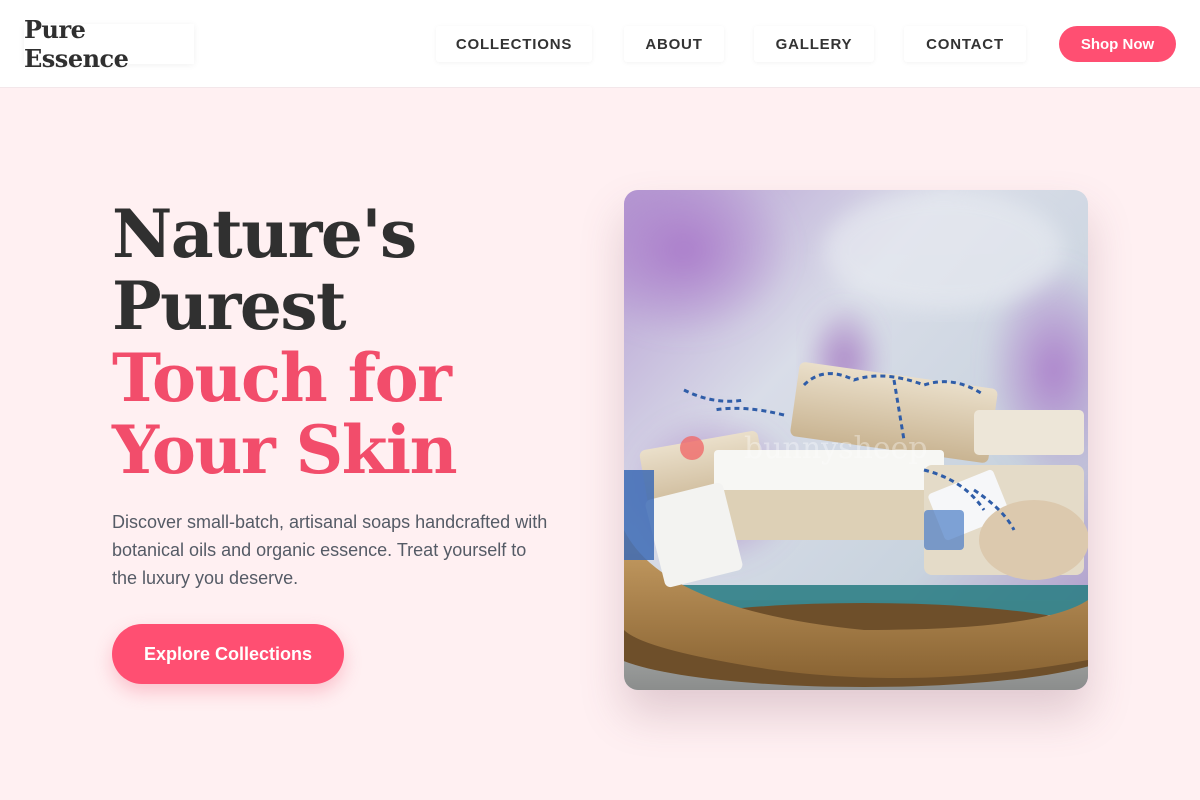  Describe the element at coordinates (836, 448) in the screenshot. I see `image-watermark: bunnysheep` at that location.